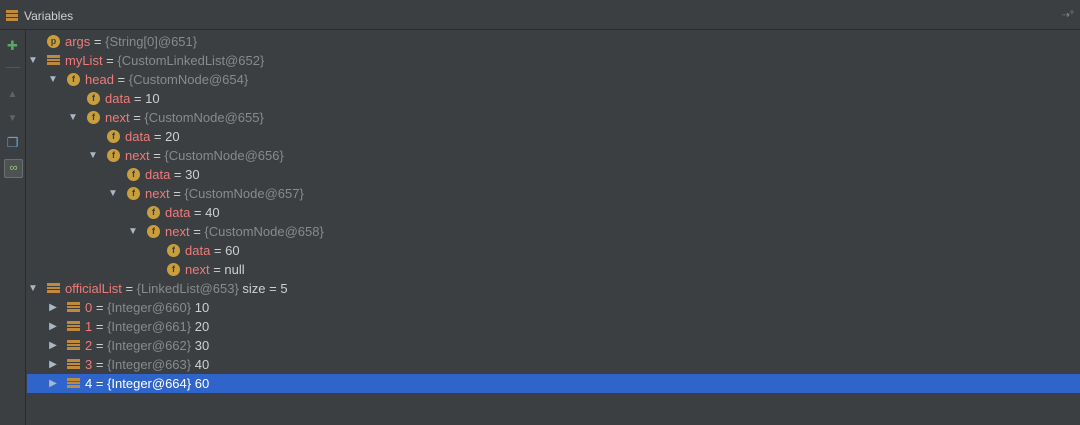 The height and width of the screenshot is (425, 1080). Describe the element at coordinates (12, 45) in the screenshot. I see `new-watch-icon: ✚` at that location.